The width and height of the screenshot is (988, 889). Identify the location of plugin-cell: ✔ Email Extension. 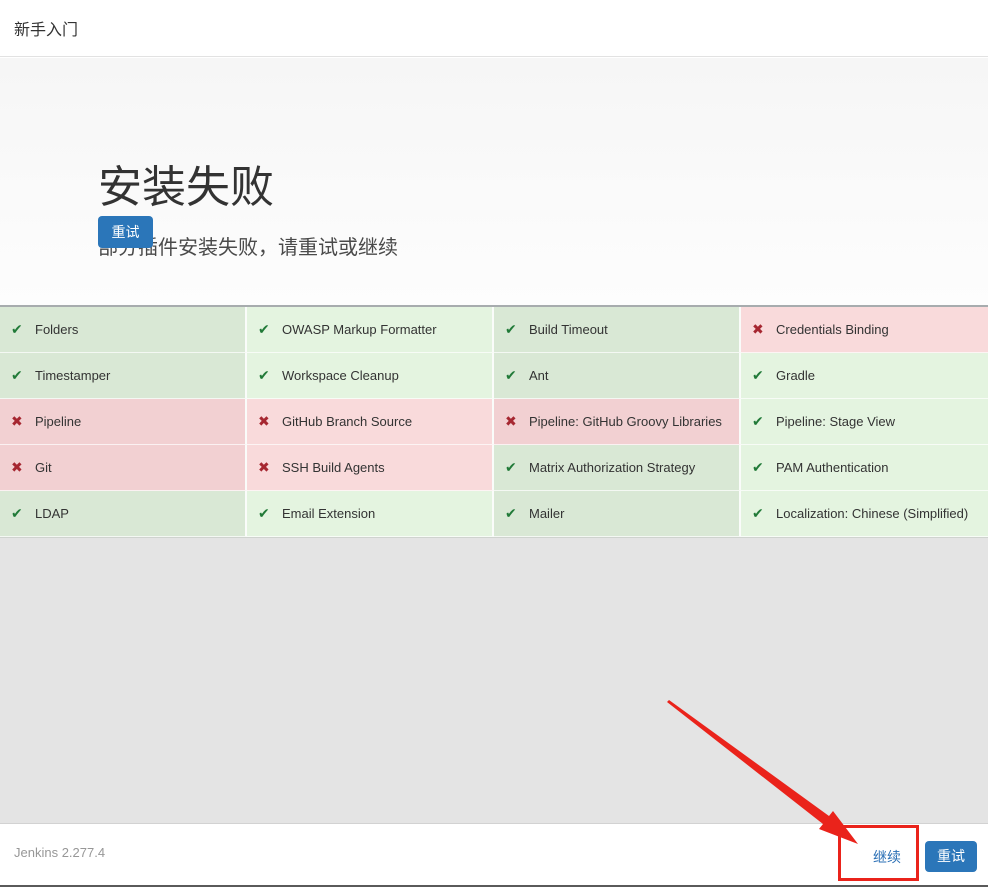
(370, 514).